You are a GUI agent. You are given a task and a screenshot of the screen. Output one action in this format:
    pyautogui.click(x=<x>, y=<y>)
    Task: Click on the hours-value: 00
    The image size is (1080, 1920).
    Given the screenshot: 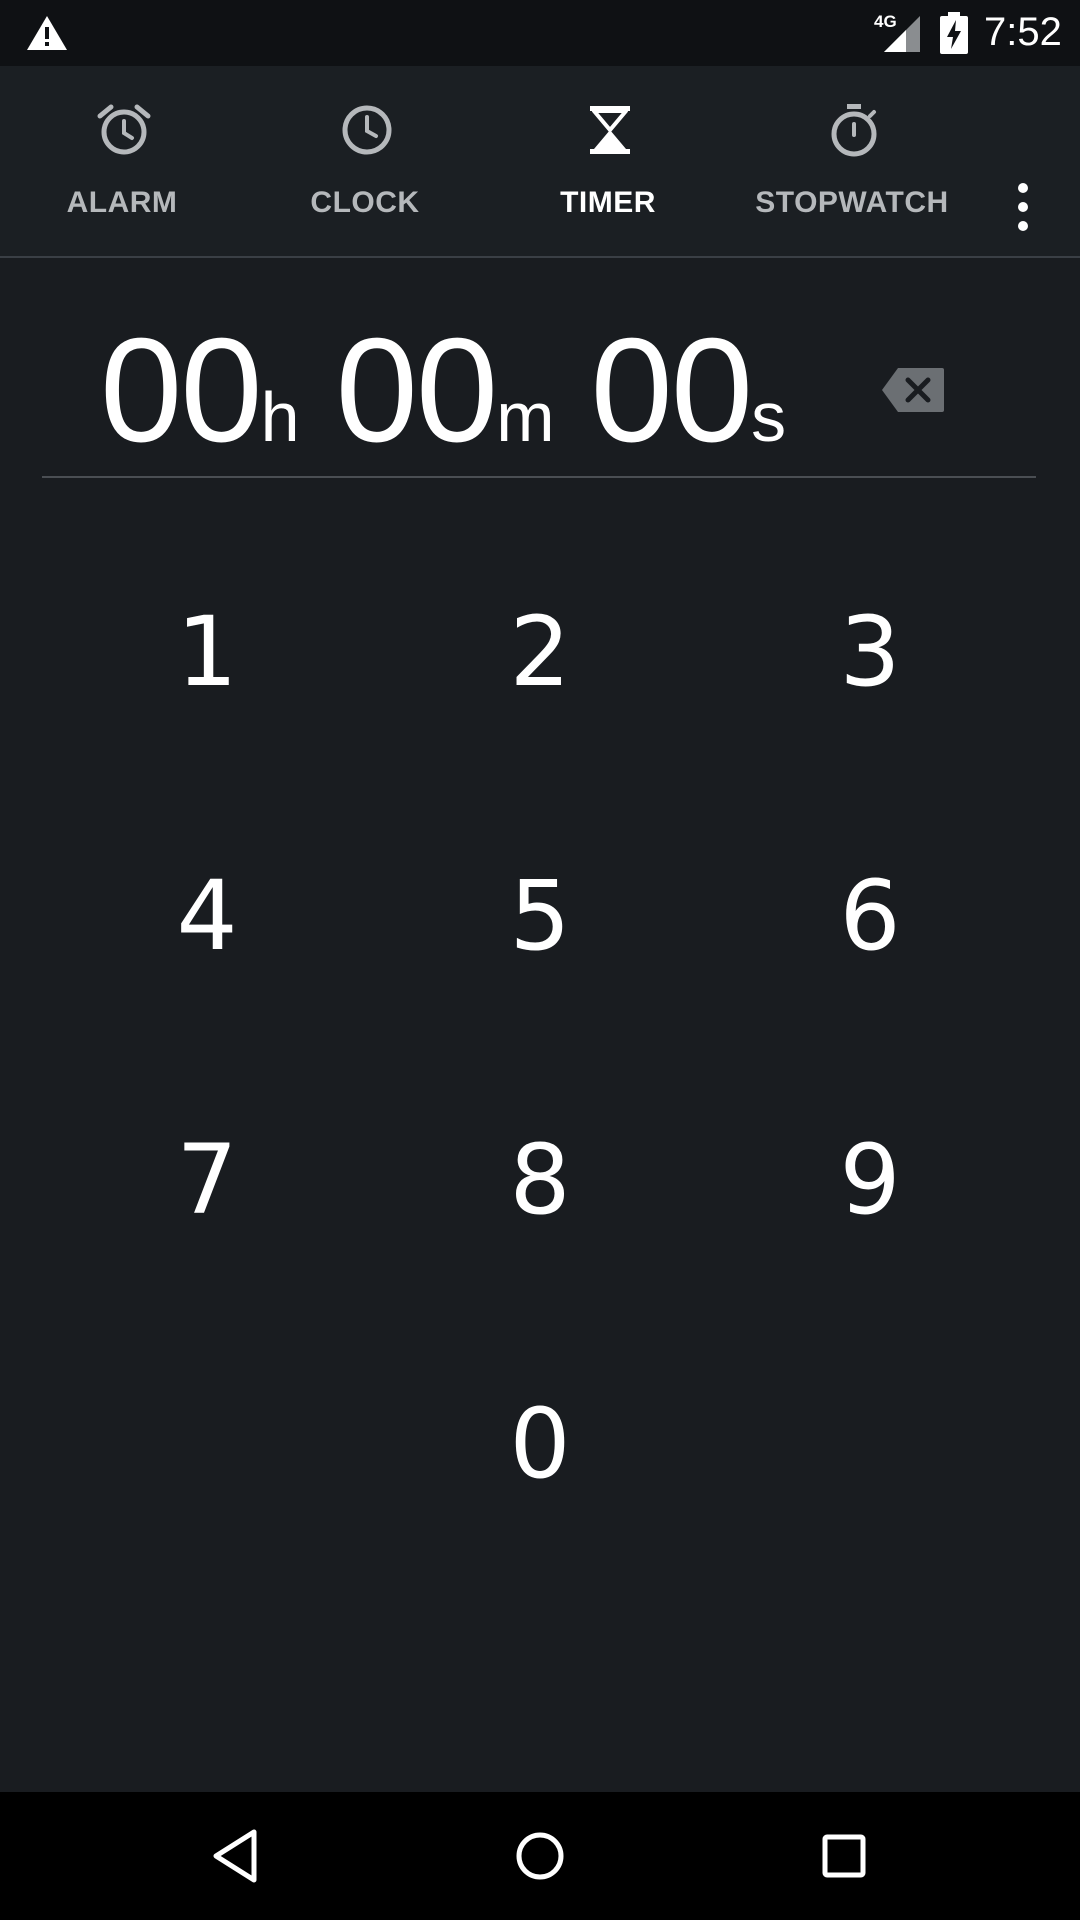 What is the action you would take?
    pyautogui.click(x=181, y=390)
    